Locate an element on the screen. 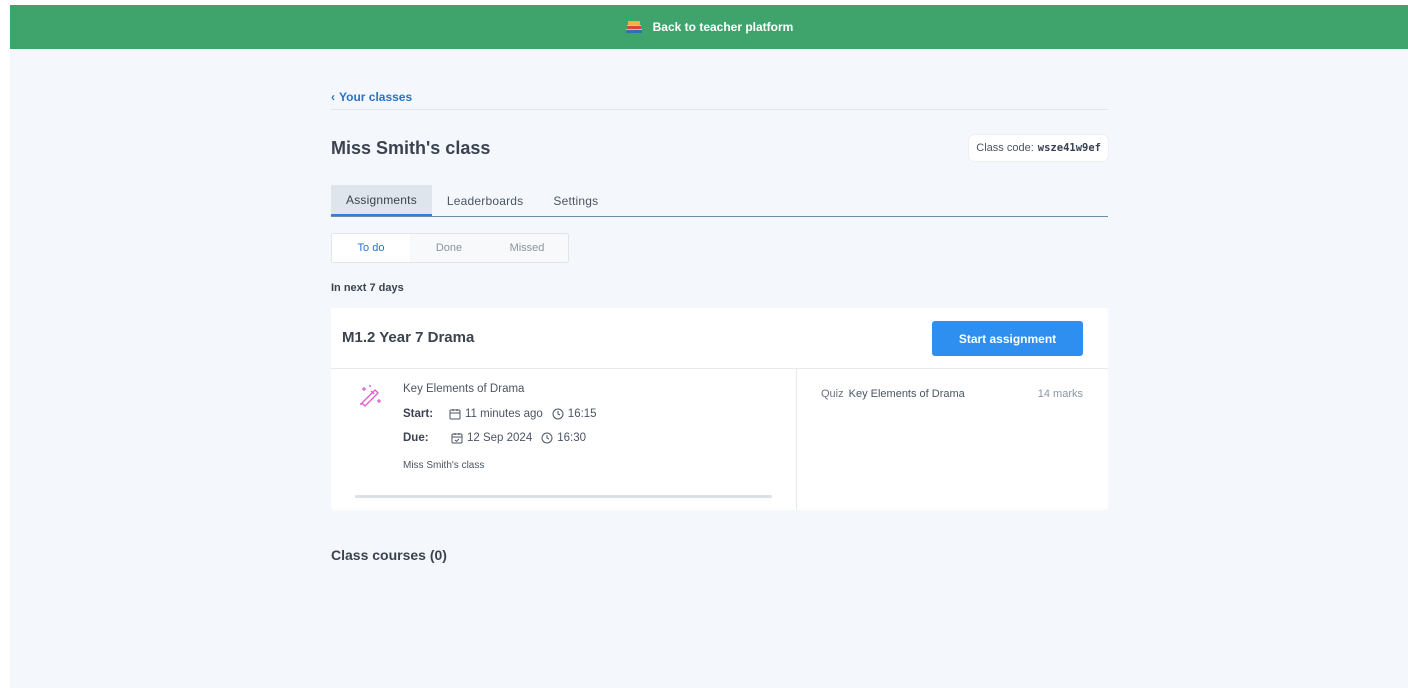 The image size is (1408, 688). class-code-value: wsze41w9ef is located at coordinates (1069, 148).